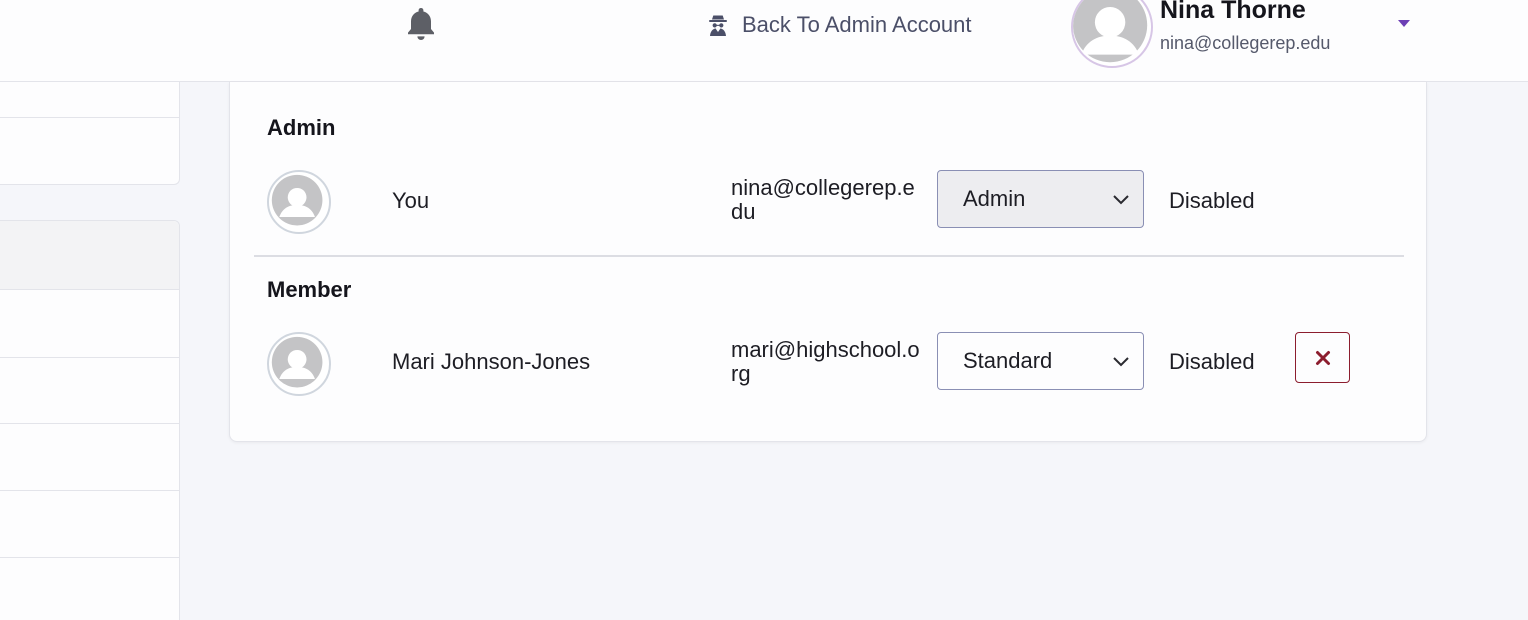  I want to click on role-select: Standard, so click(1040, 361).